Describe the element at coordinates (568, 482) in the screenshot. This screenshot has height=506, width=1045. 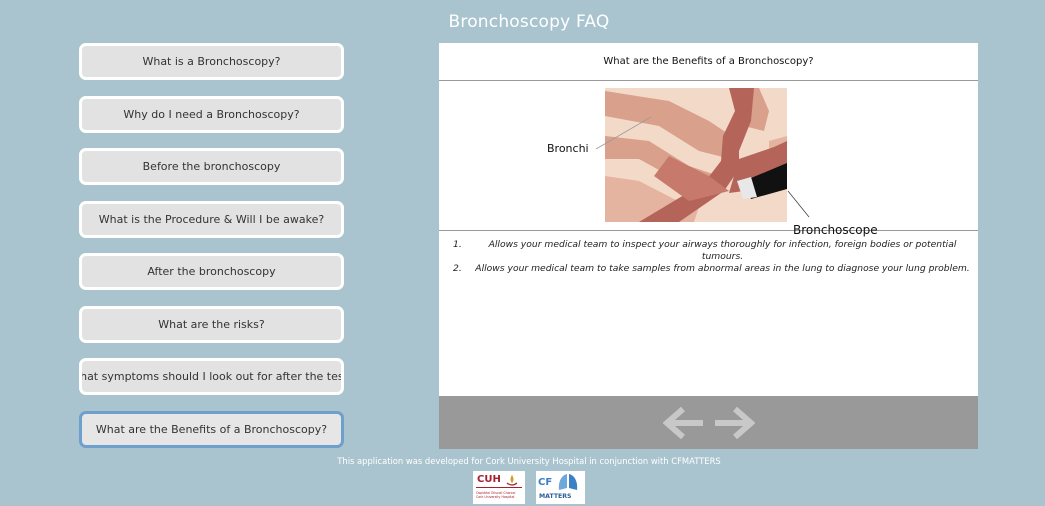
I see `lungs-icon` at that location.